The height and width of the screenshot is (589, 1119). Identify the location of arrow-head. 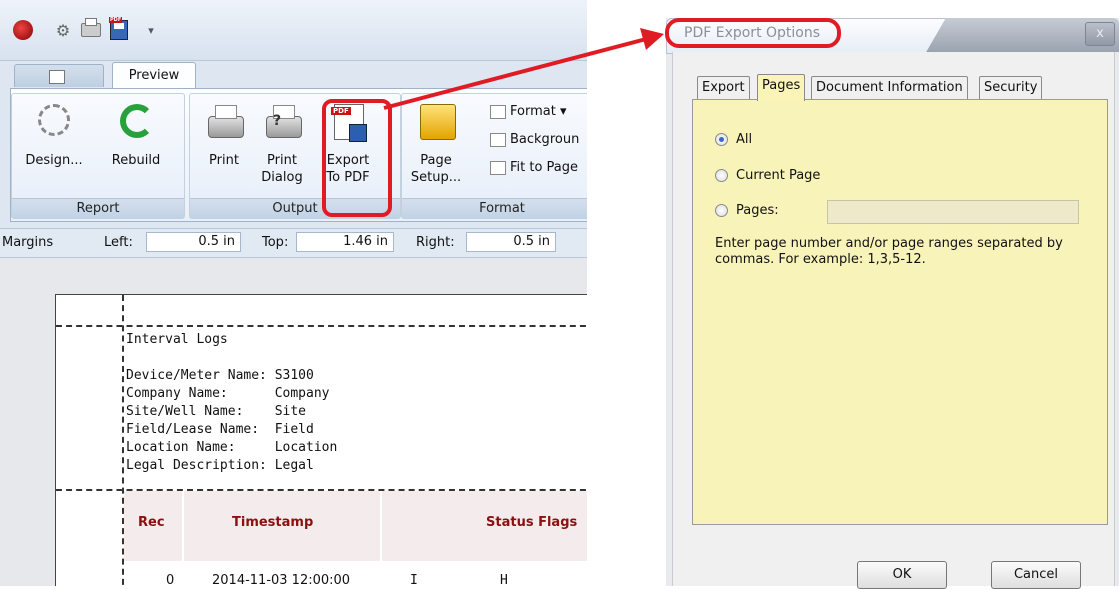
(652, 39).